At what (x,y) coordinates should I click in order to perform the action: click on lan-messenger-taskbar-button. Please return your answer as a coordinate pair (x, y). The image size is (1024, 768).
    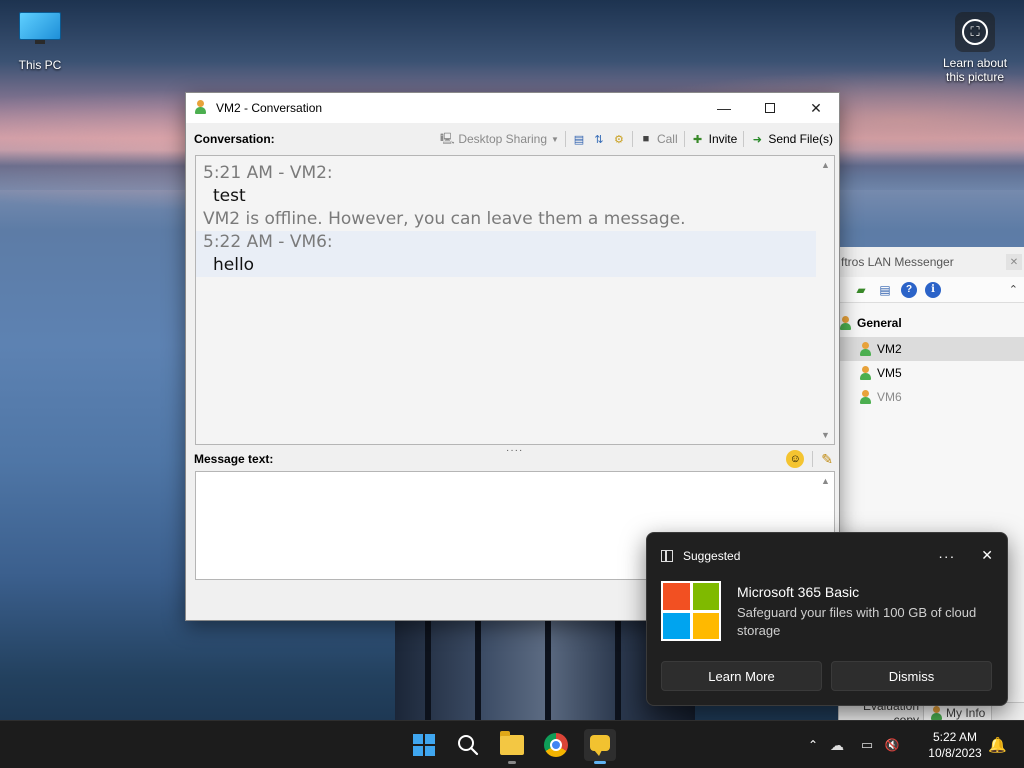
    Looking at the image, I should click on (600, 746).